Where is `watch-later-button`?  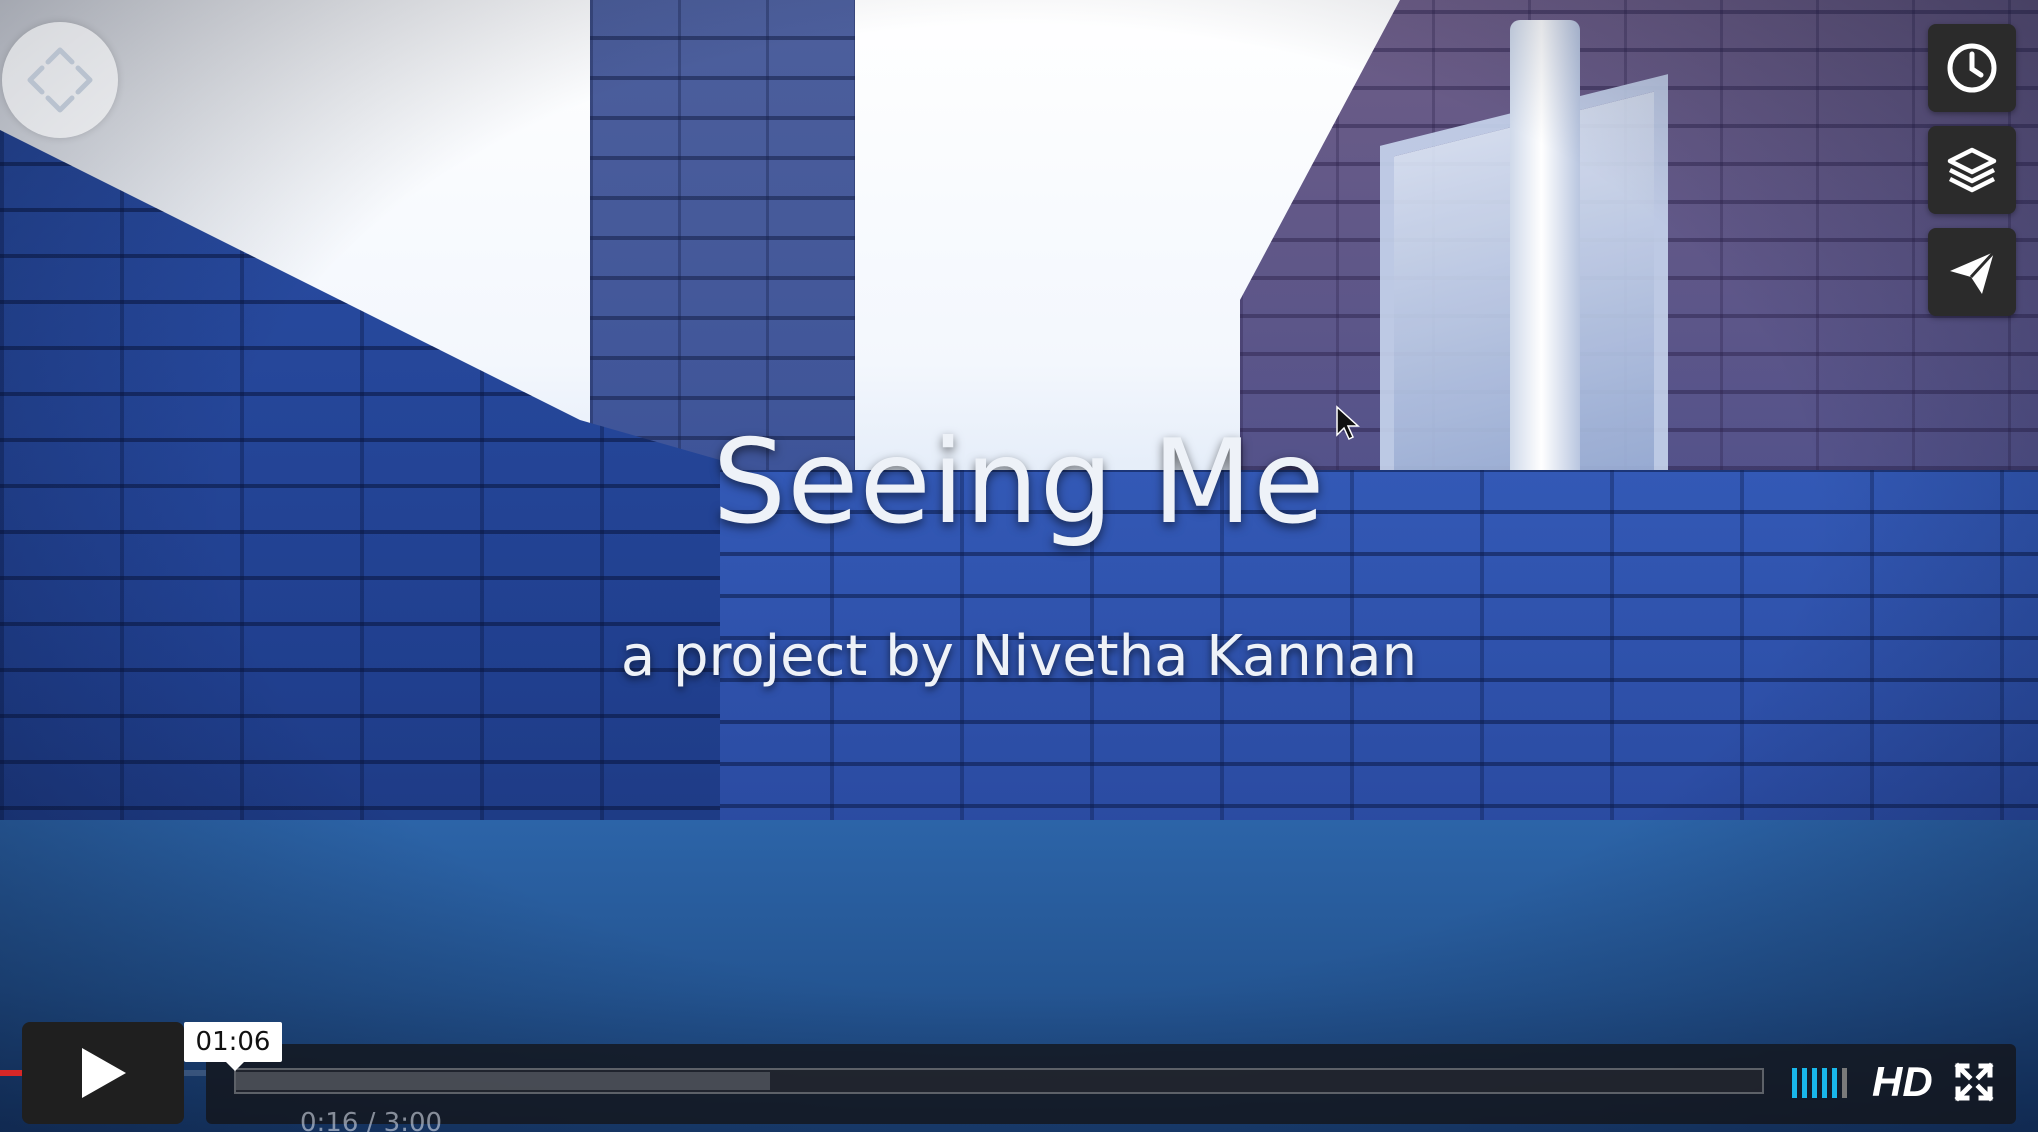 watch-later-button is located at coordinates (1972, 68).